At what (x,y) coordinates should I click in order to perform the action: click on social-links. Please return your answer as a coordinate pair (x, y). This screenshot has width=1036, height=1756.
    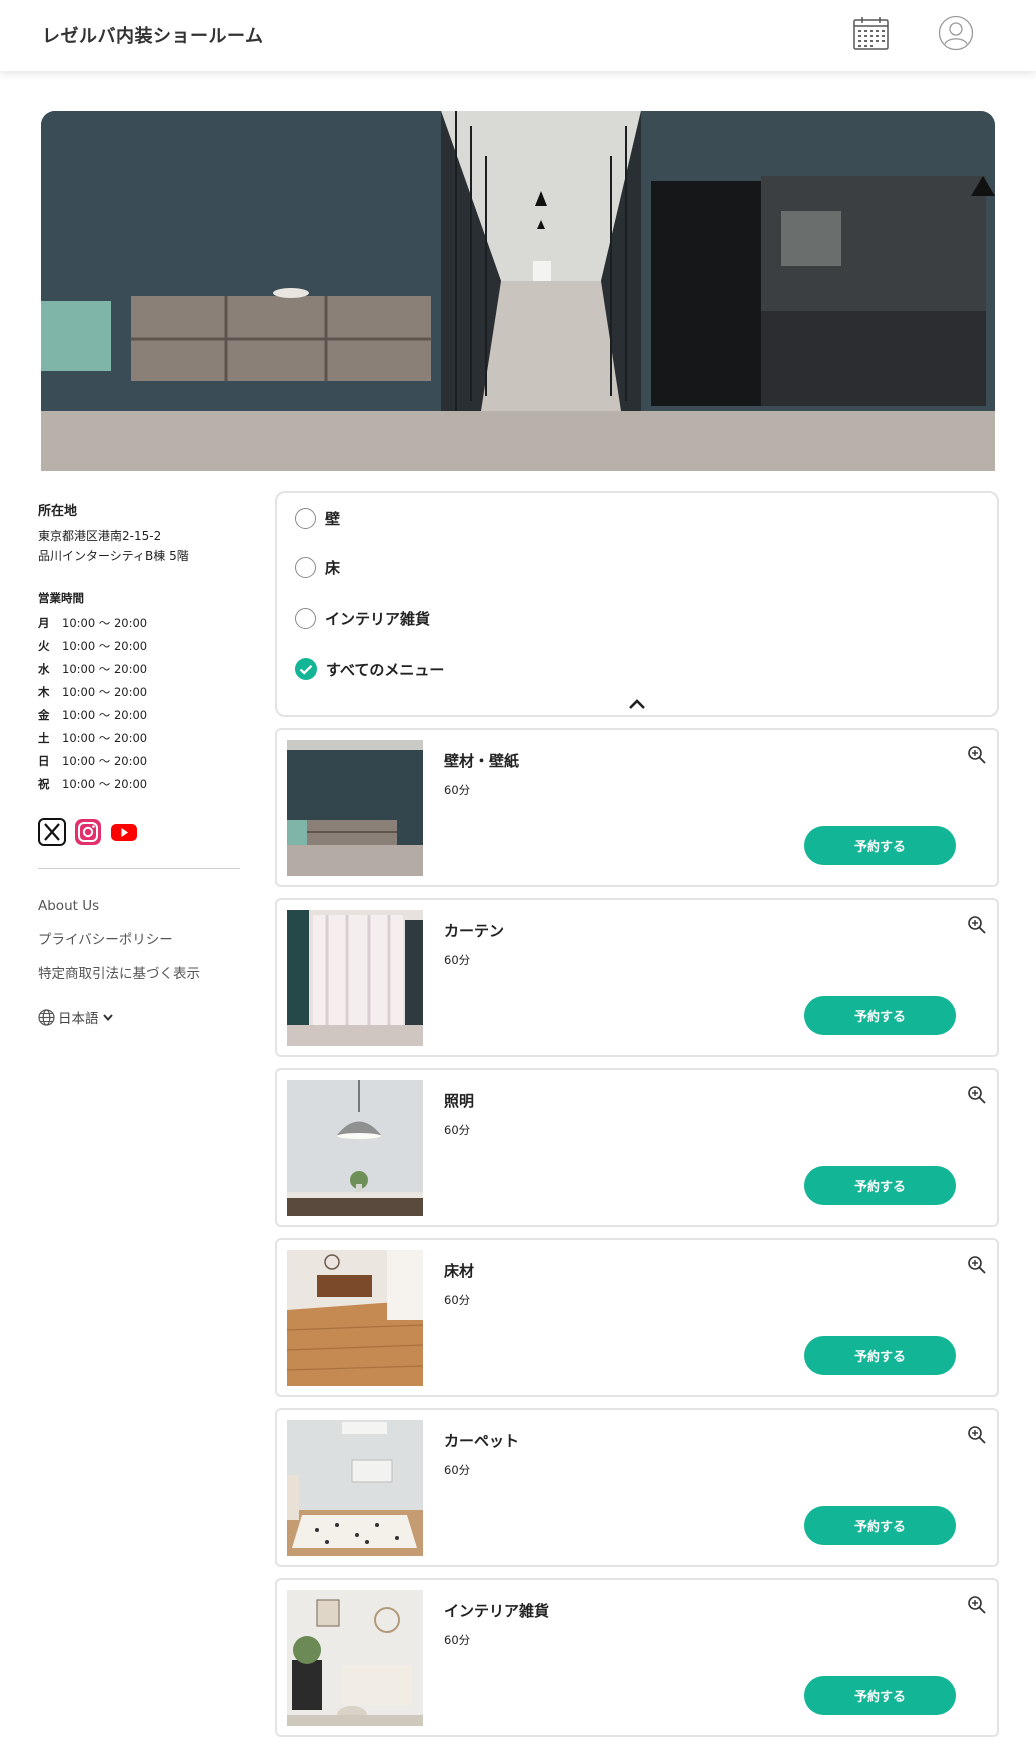
    Looking at the image, I should click on (143, 832).